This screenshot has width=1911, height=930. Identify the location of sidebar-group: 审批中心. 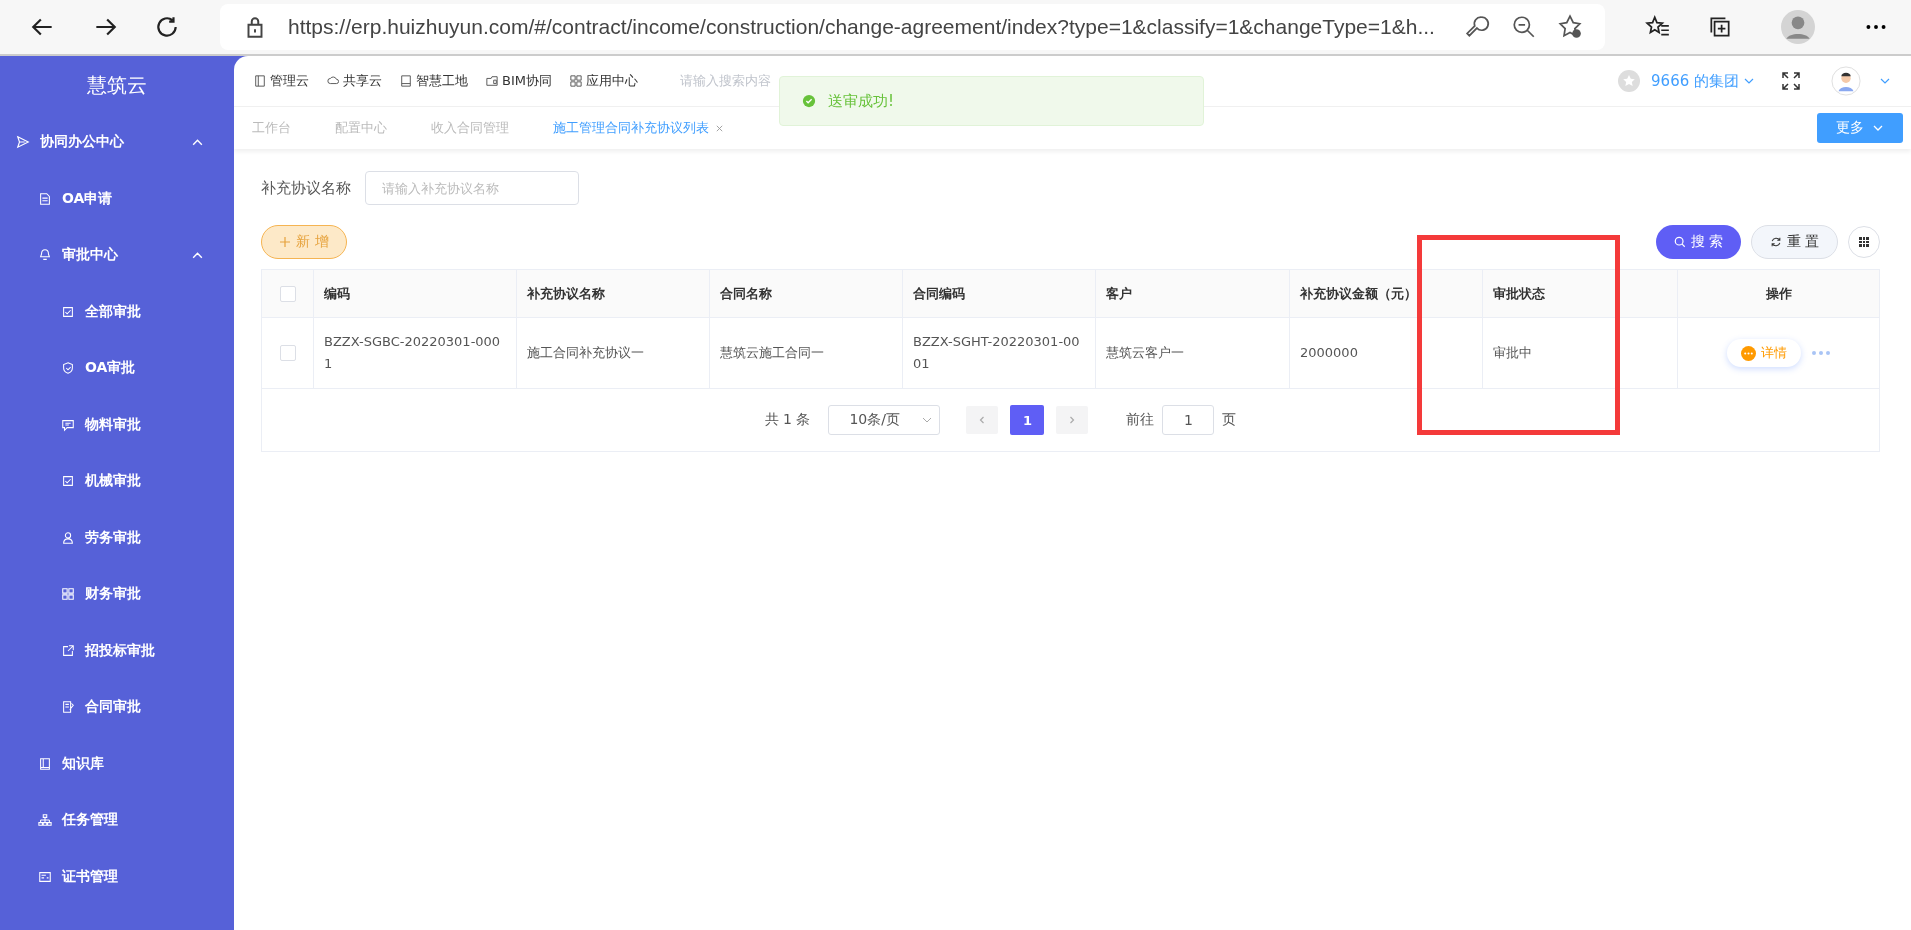
(117, 255).